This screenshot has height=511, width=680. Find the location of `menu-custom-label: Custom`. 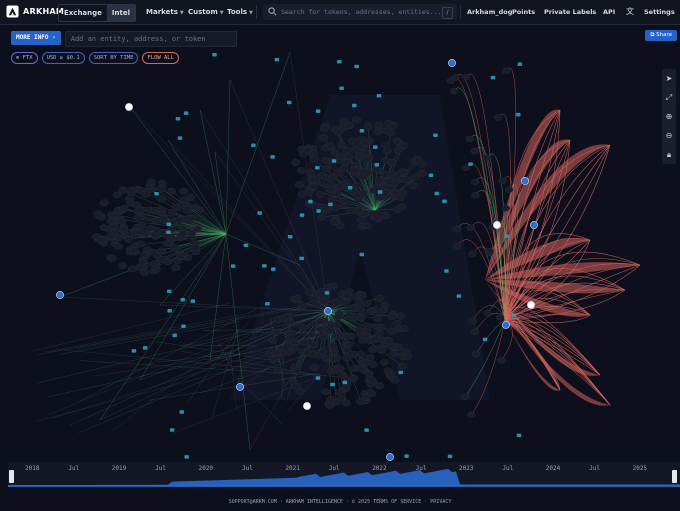

menu-custom-label: Custom is located at coordinates (203, 12).